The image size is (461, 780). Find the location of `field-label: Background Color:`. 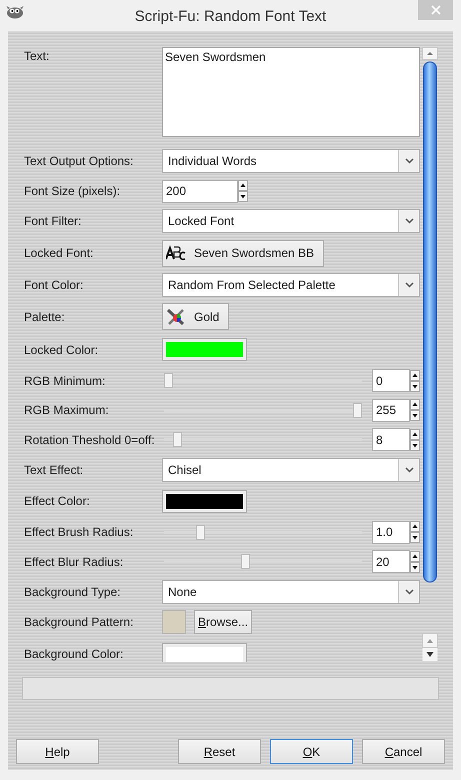

field-label: Background Color: is located at coordinates (74, 654).